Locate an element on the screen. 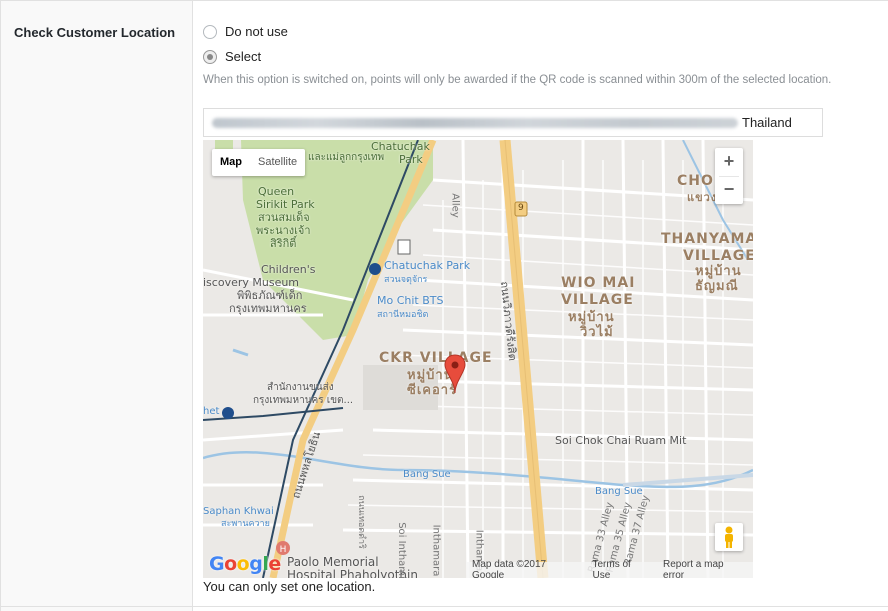  map-label-wio-mai: WIO MAI VILLAGE is located at coordinates (598, 291).